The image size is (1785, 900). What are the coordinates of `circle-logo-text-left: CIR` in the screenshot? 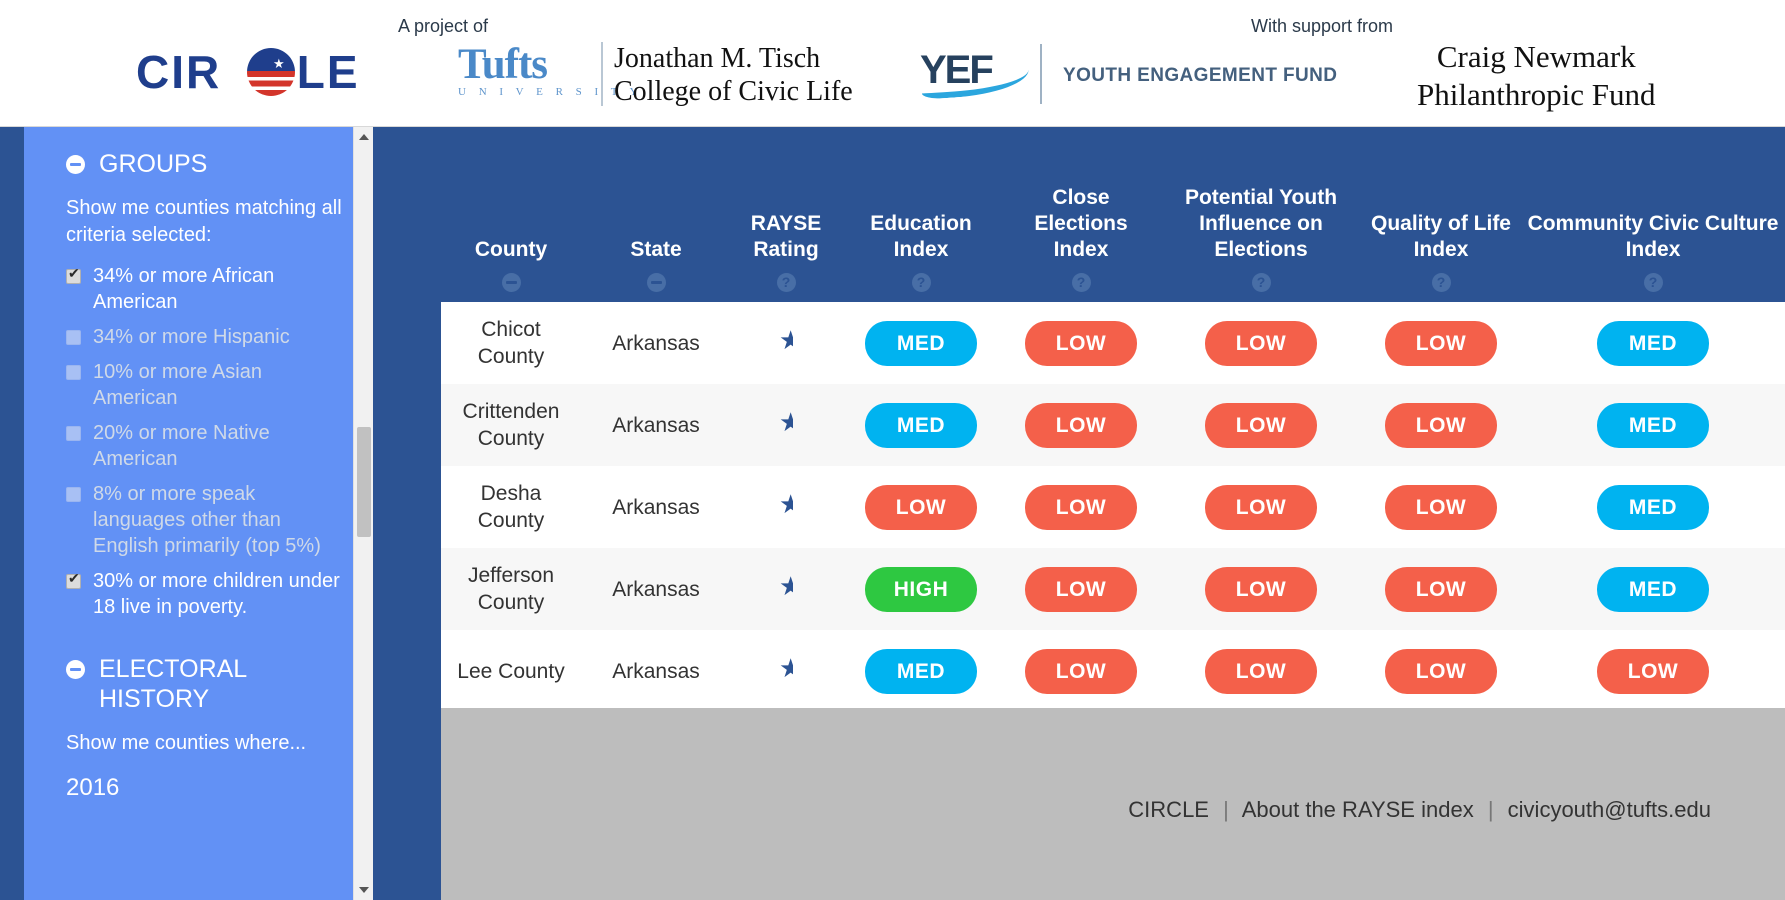 It's located at (179, 72).